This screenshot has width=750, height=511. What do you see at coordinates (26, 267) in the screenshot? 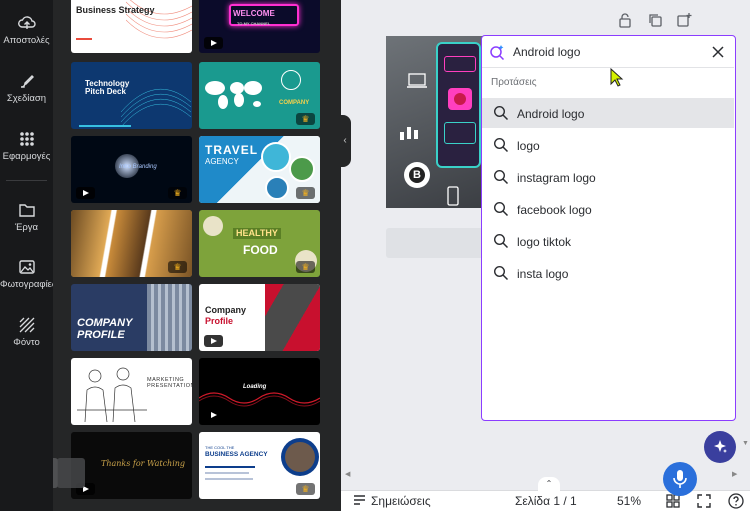
I see `photo-icon` at bounding box center [26, 267].